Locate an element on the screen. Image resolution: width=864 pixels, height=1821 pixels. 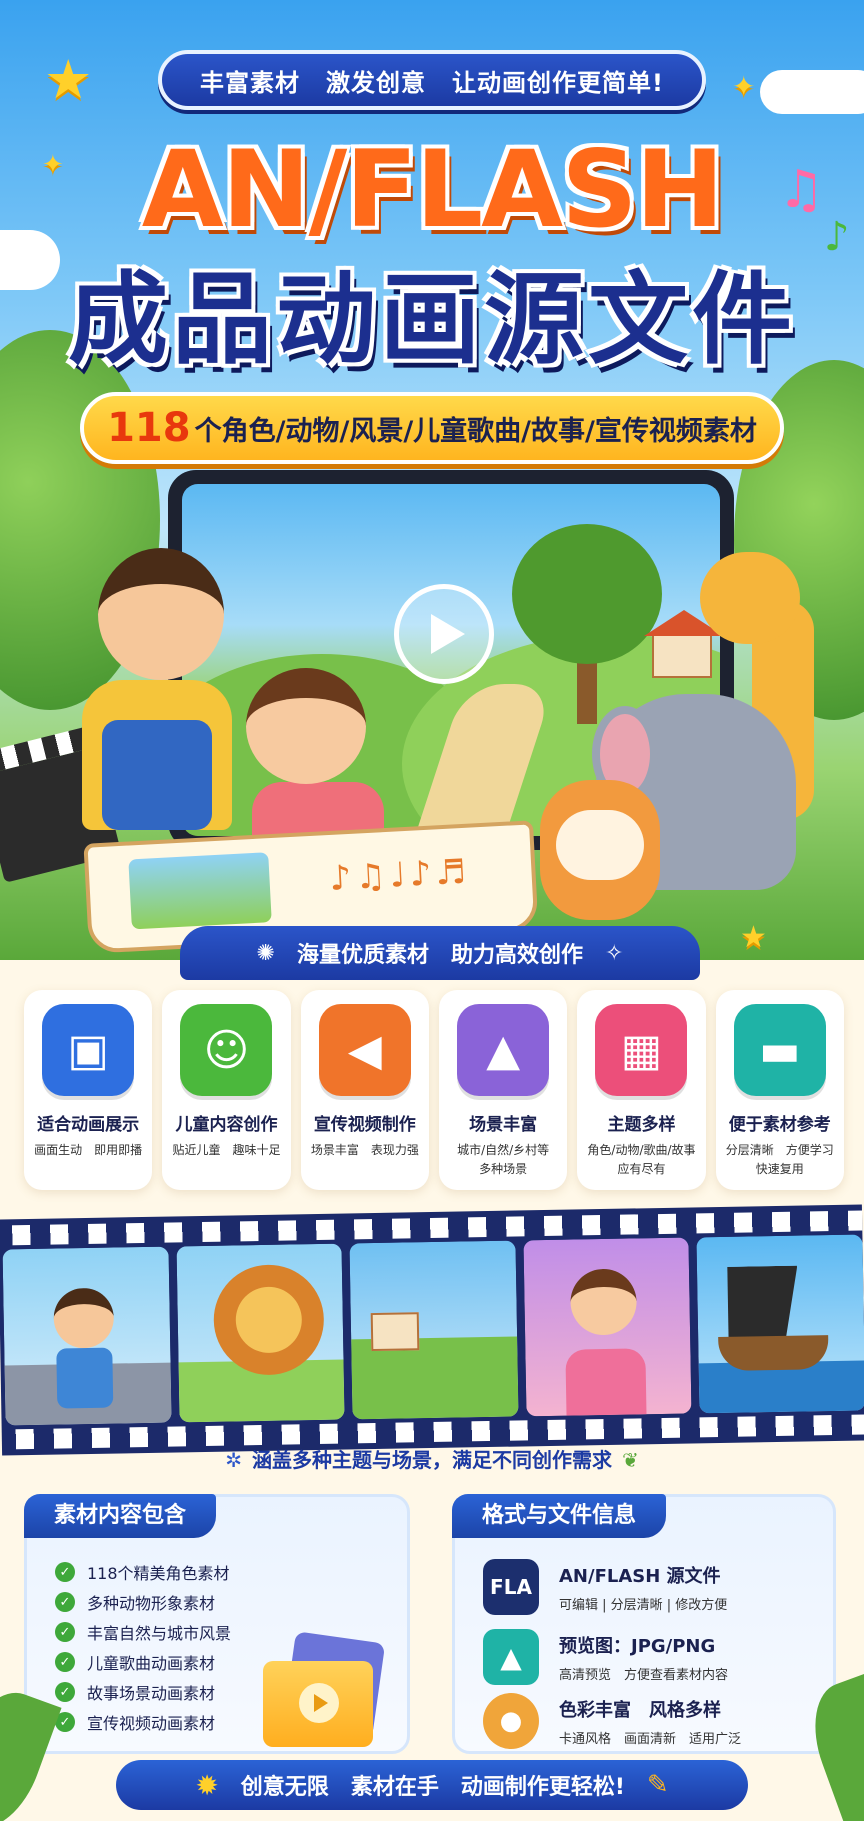
feature-desc: 城市/自然/乡村等 多种场景 is located at coordinates (503, 1159).